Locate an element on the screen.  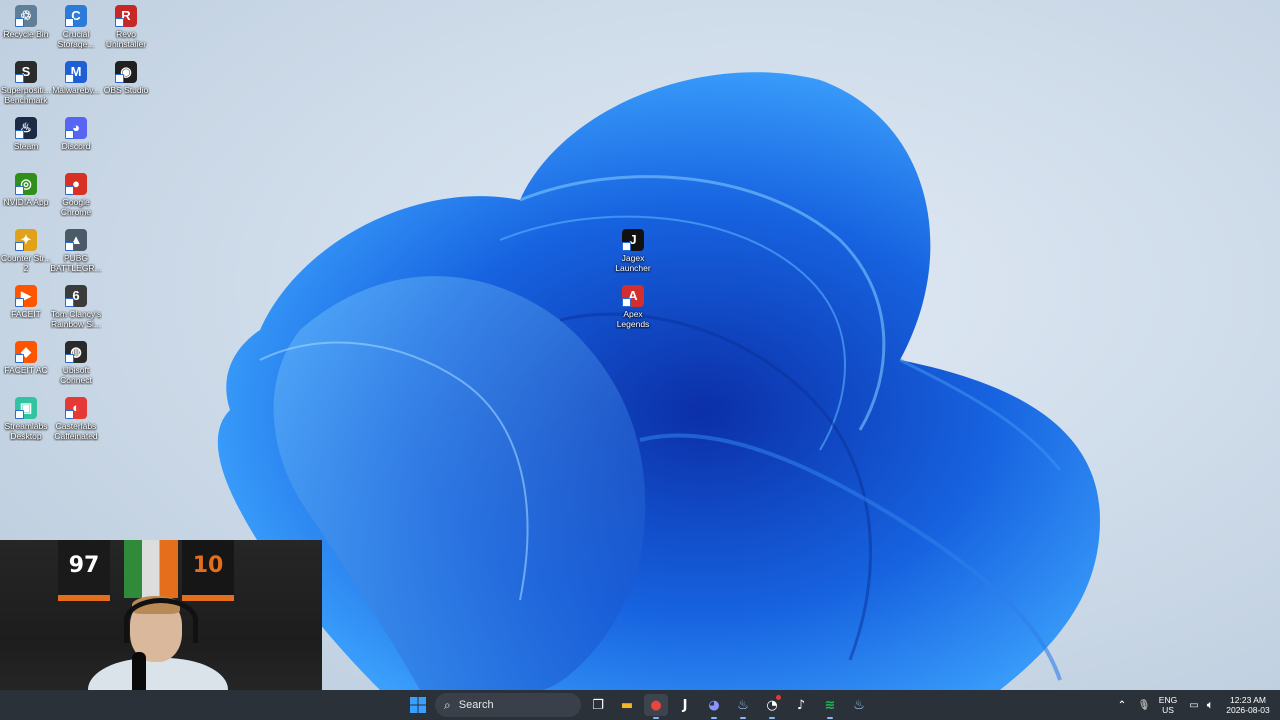
desktop-icon-steam: ♨ Steam is located at coordinates (26, 134).